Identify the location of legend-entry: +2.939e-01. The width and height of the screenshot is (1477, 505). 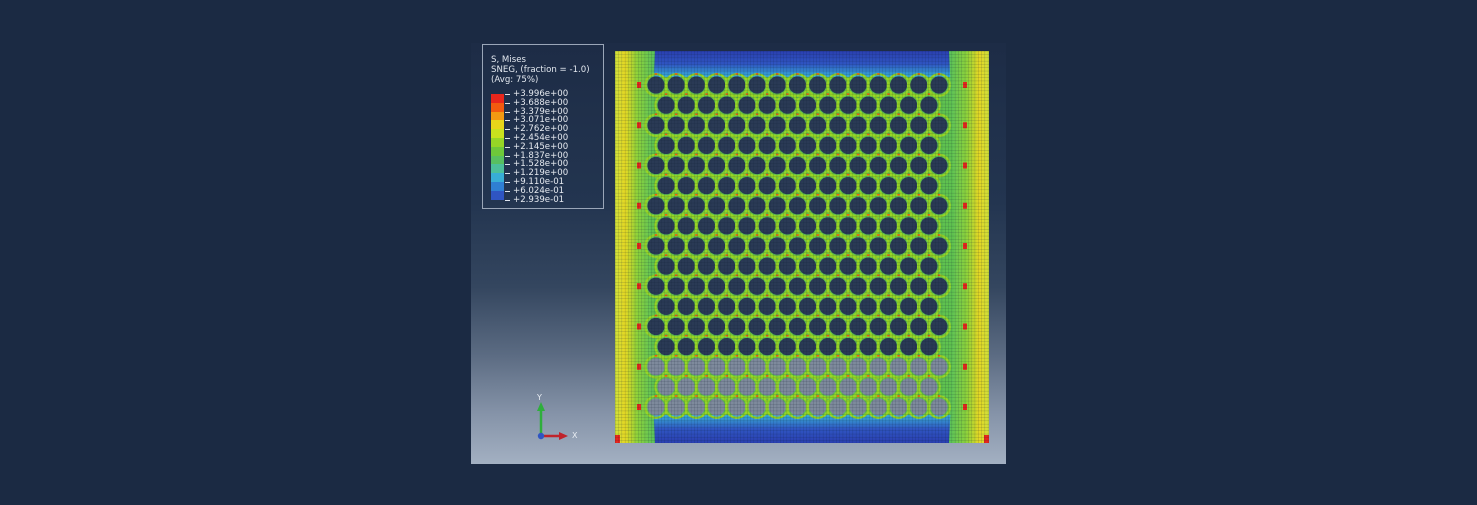
(546, 202).